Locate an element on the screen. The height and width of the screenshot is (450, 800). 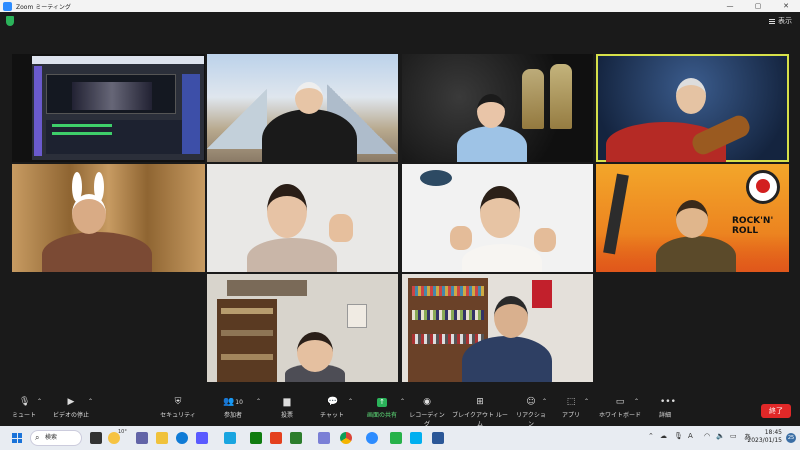
wifi-icon: ◠ is located at coordinates (707, 436).